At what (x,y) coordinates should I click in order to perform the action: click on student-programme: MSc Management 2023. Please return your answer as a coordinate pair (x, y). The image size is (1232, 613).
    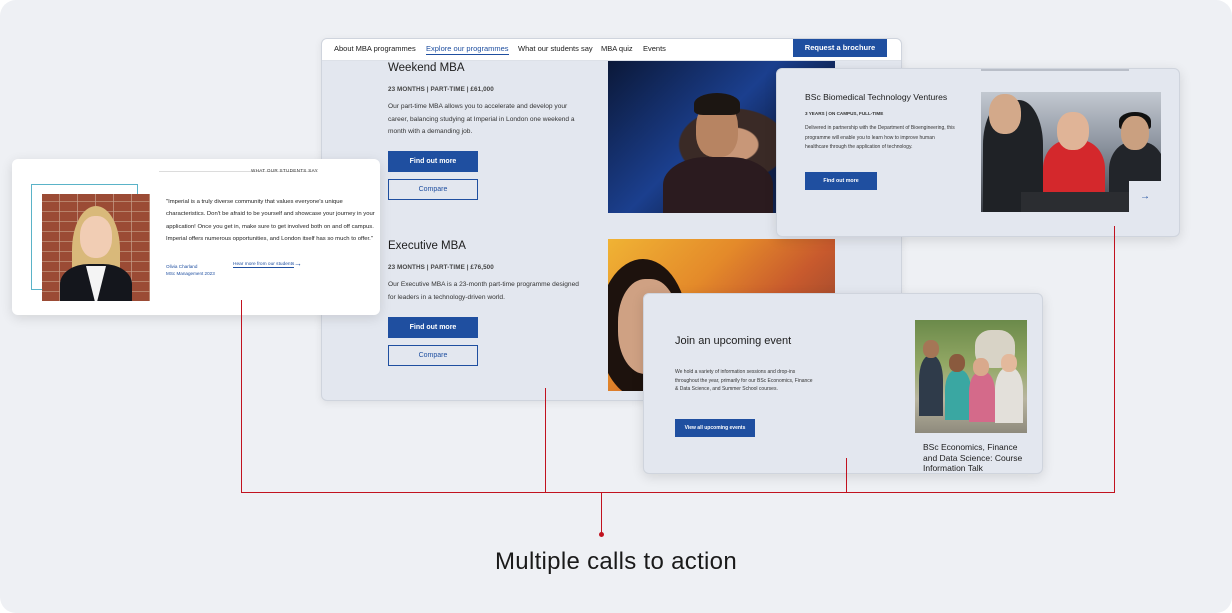
    Looking at the image, I should click on (190, 273).